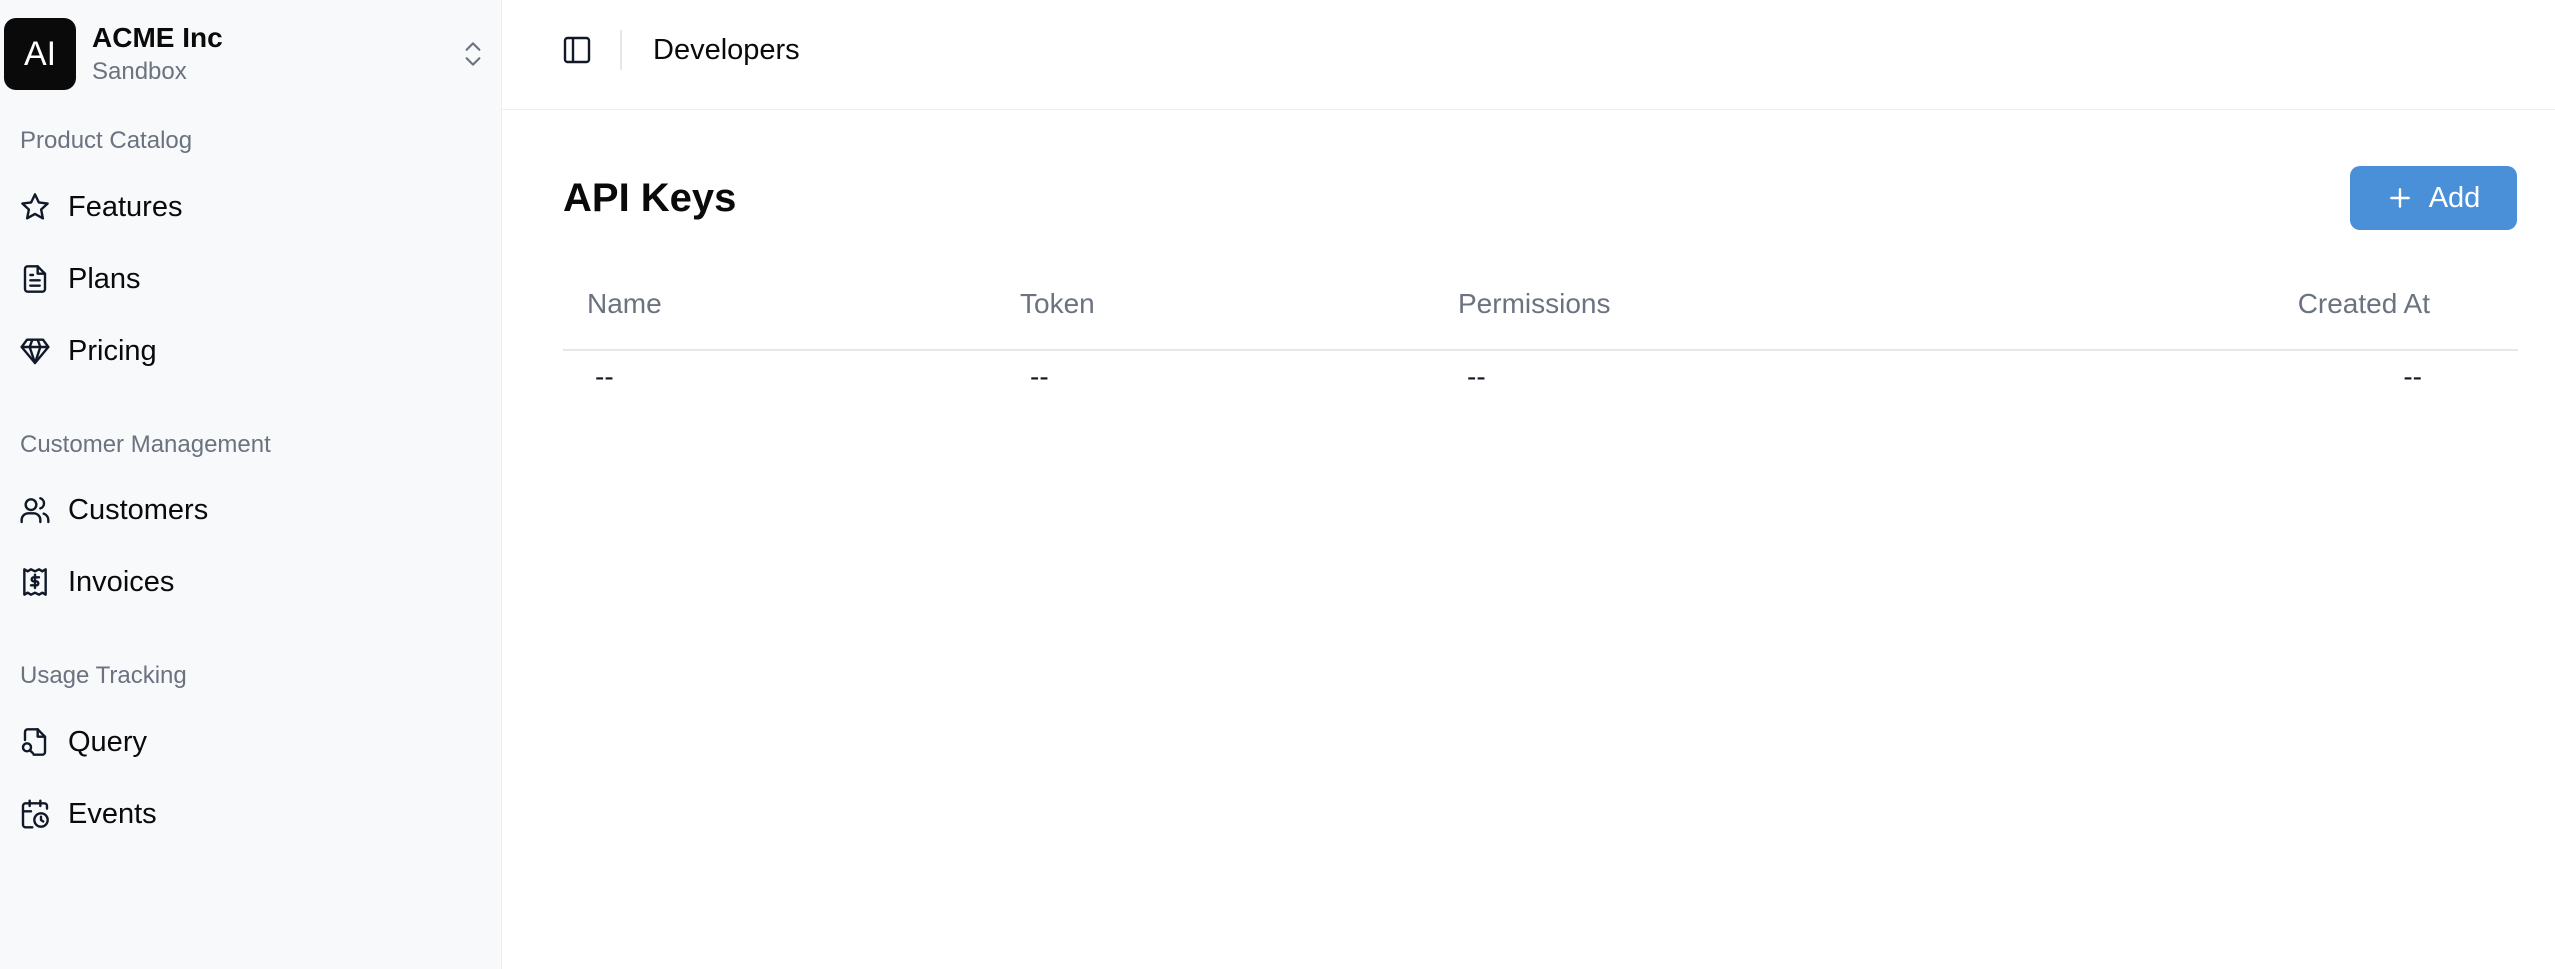  What do you see at coordinates (248, 351) in the screenshot?
I see `sidebar-item-pricing: Pricing` at bounding box center [248, 351].